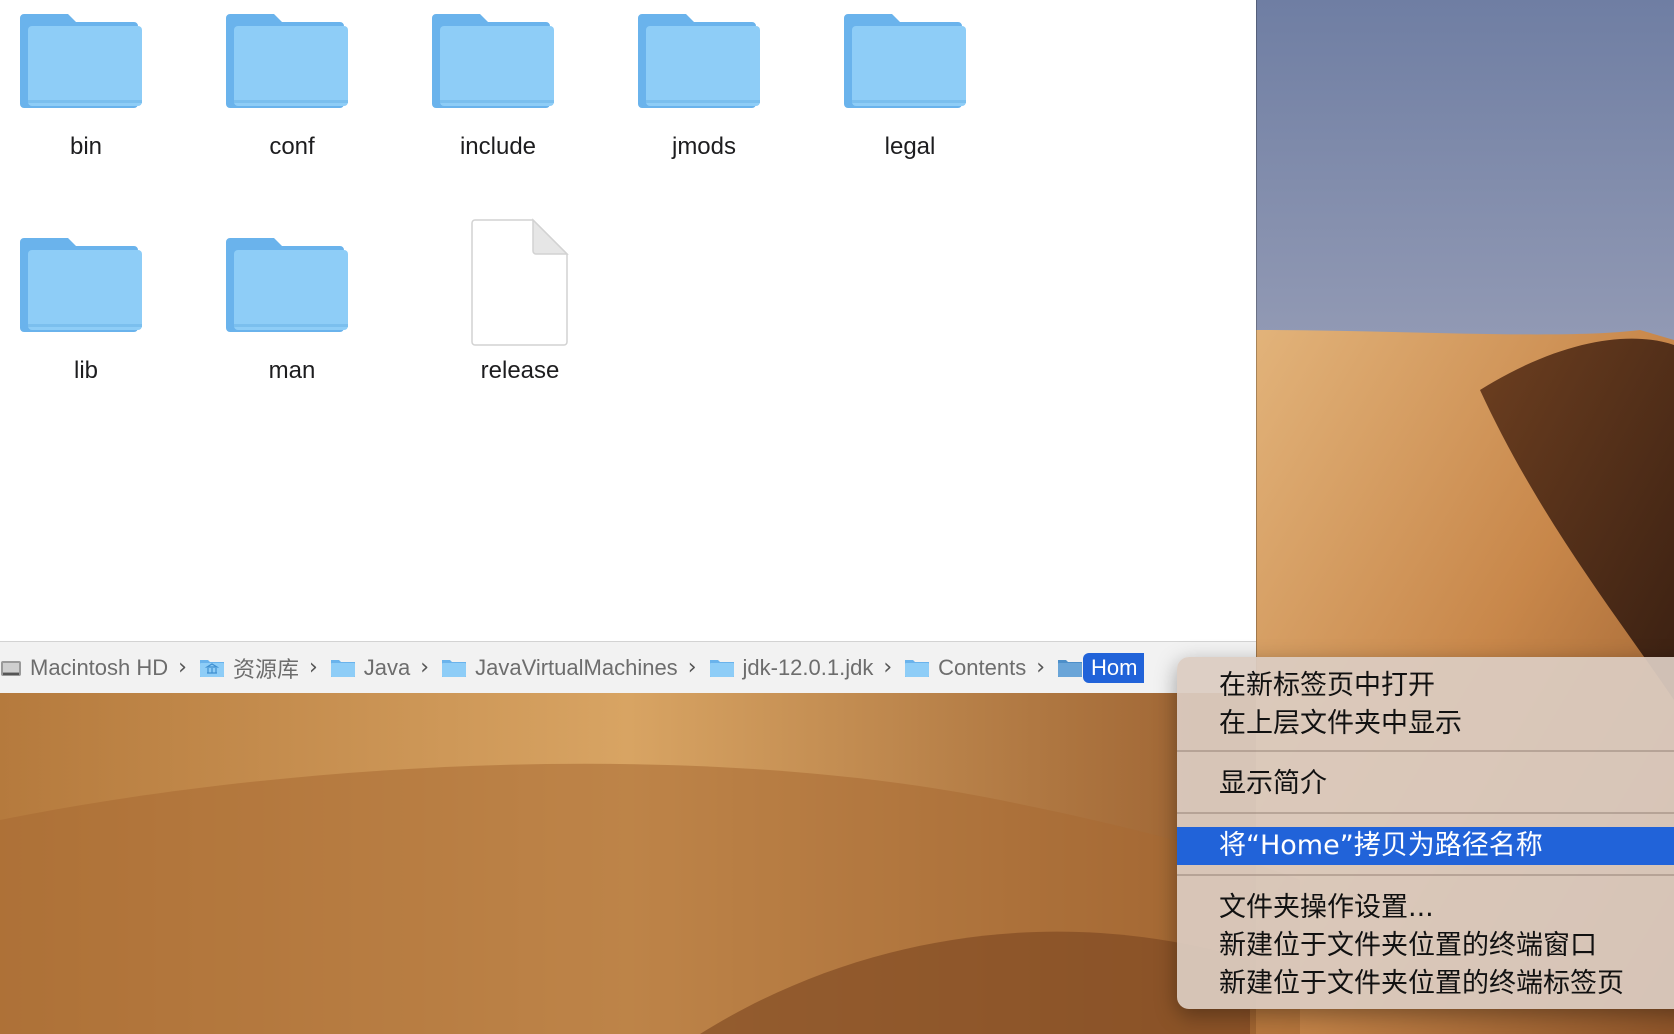  I want to click on hard-drive-icon, so click(11, 668).